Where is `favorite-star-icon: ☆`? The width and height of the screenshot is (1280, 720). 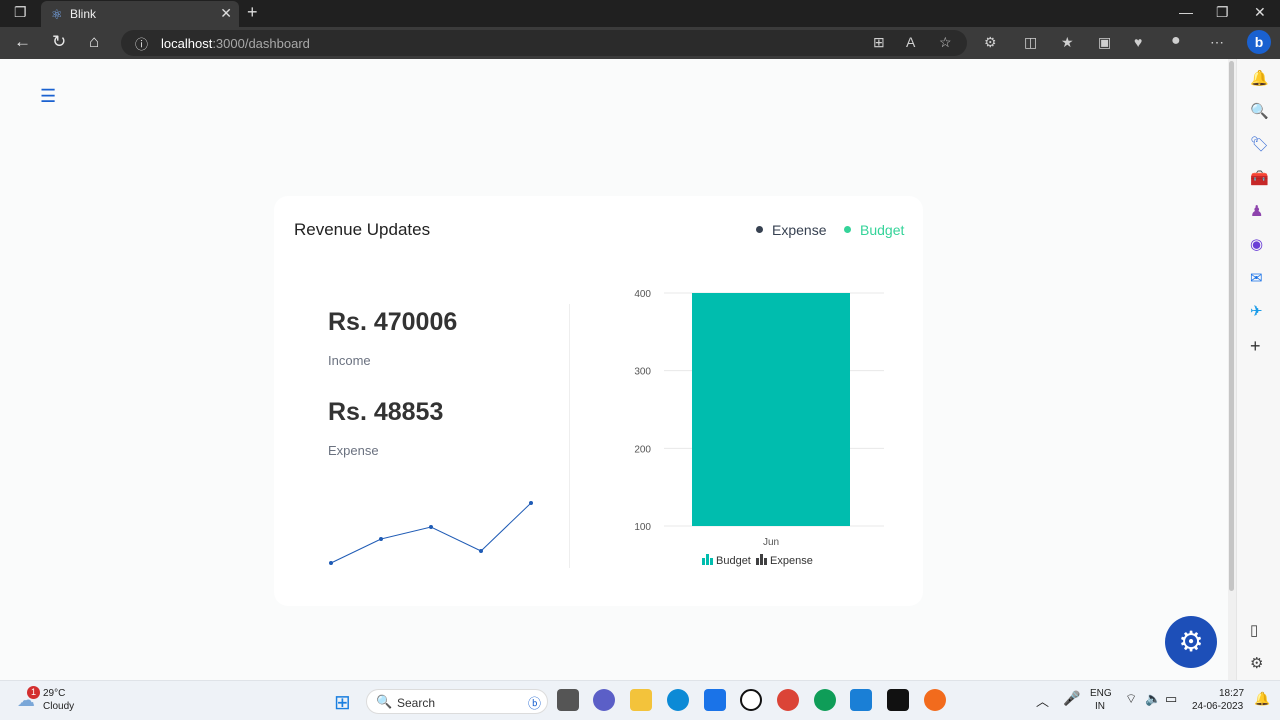
favorite-star-icon: ☆ is located at coordinates (945, 42).